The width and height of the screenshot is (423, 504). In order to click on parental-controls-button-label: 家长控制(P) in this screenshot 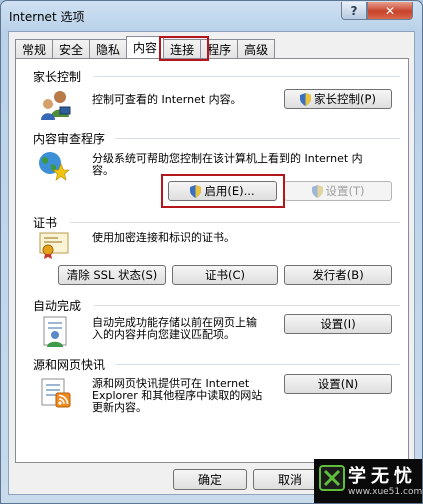, I will do `click(345, 99)`.